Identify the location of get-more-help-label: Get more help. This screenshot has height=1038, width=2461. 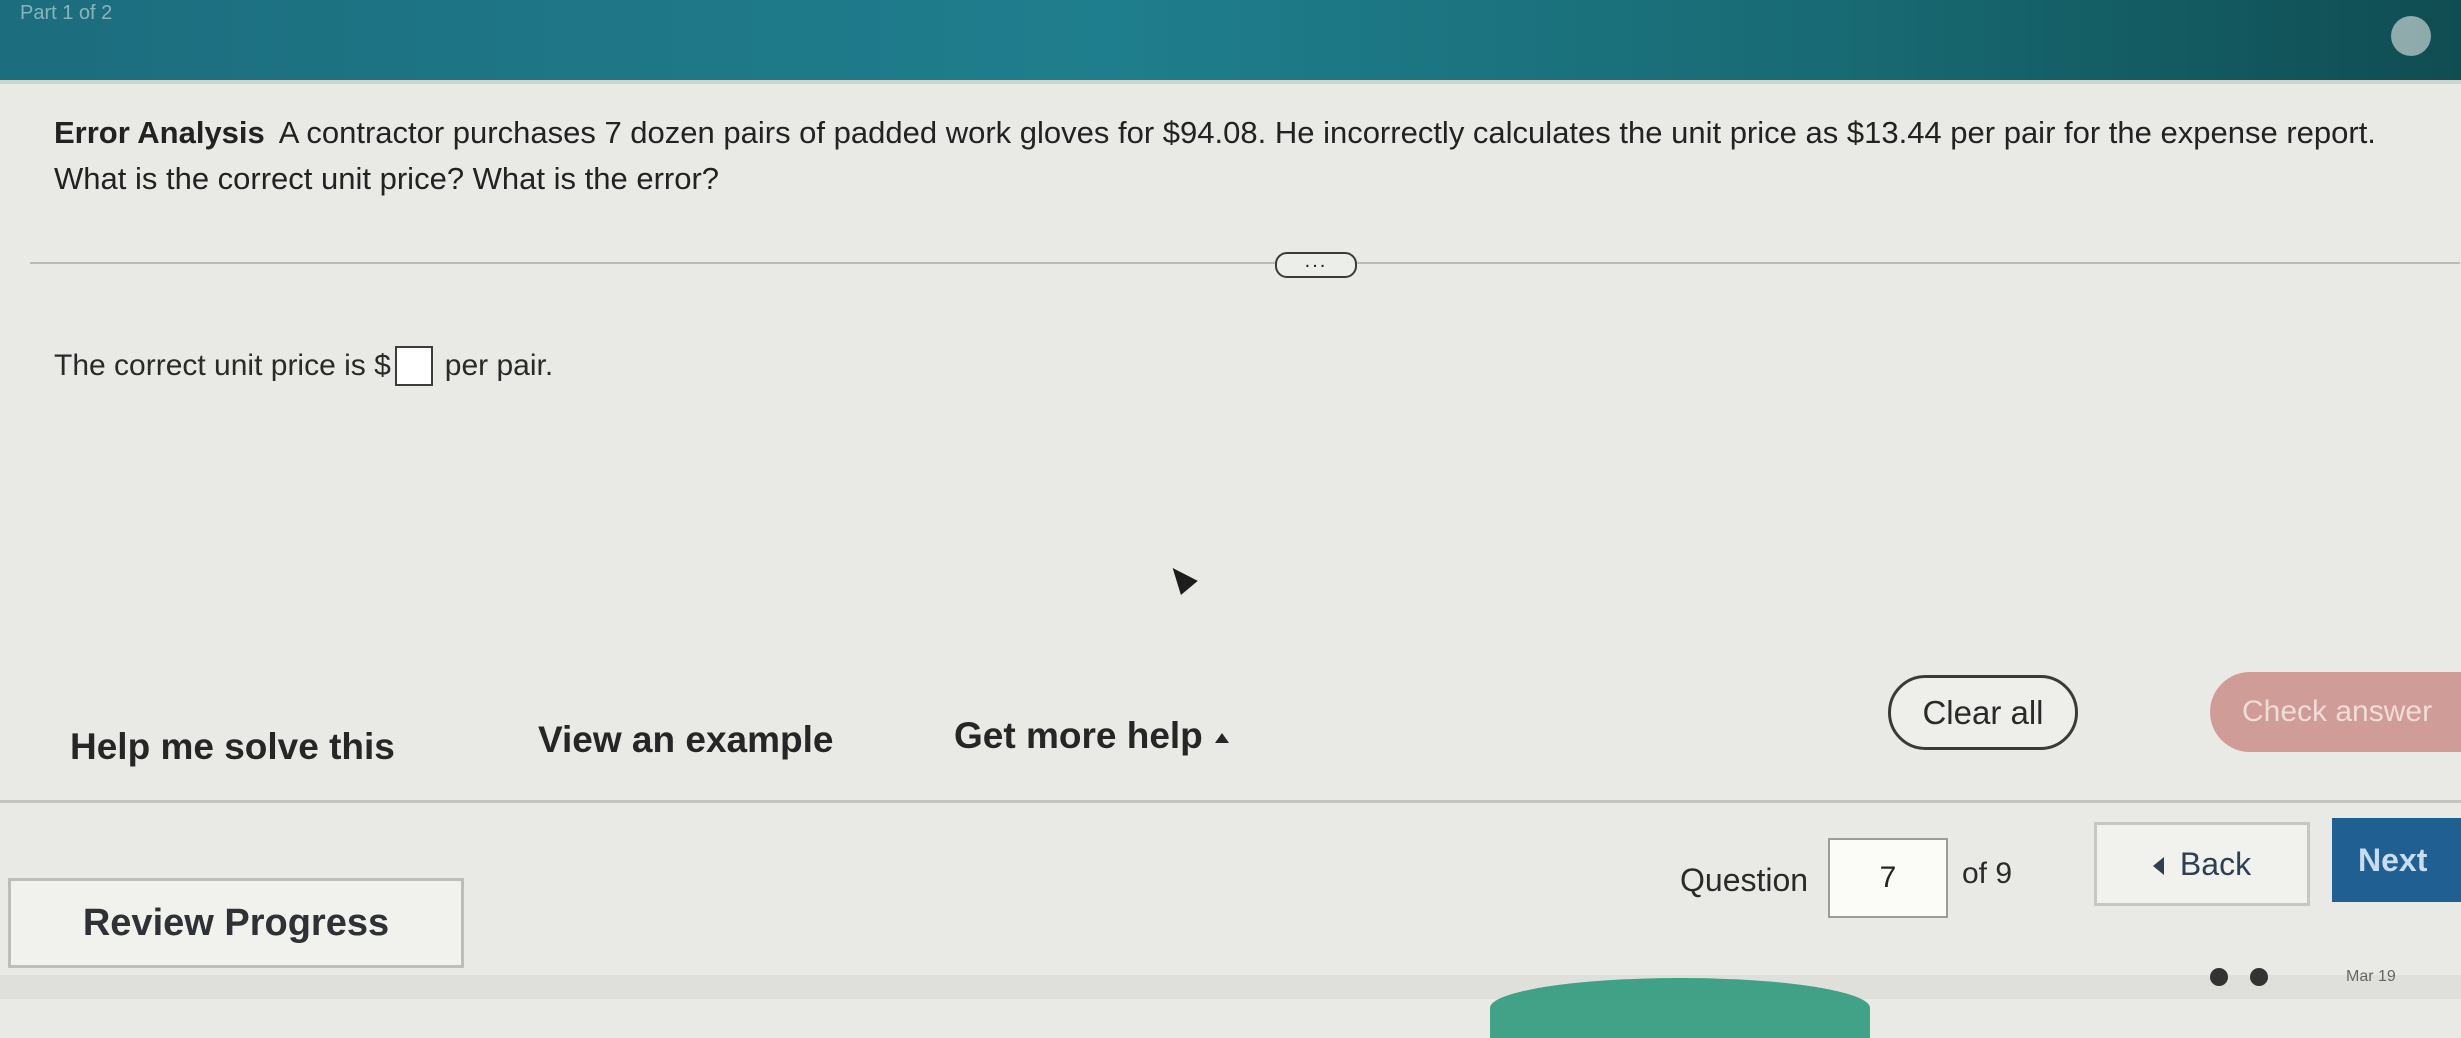
(1078, 735).